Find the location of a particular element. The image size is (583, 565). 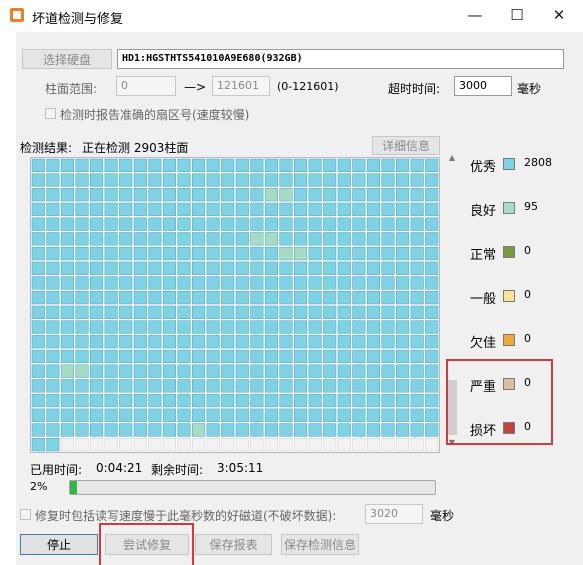

scroll-up-icon: ▲ is located at coordinates (452, 158).